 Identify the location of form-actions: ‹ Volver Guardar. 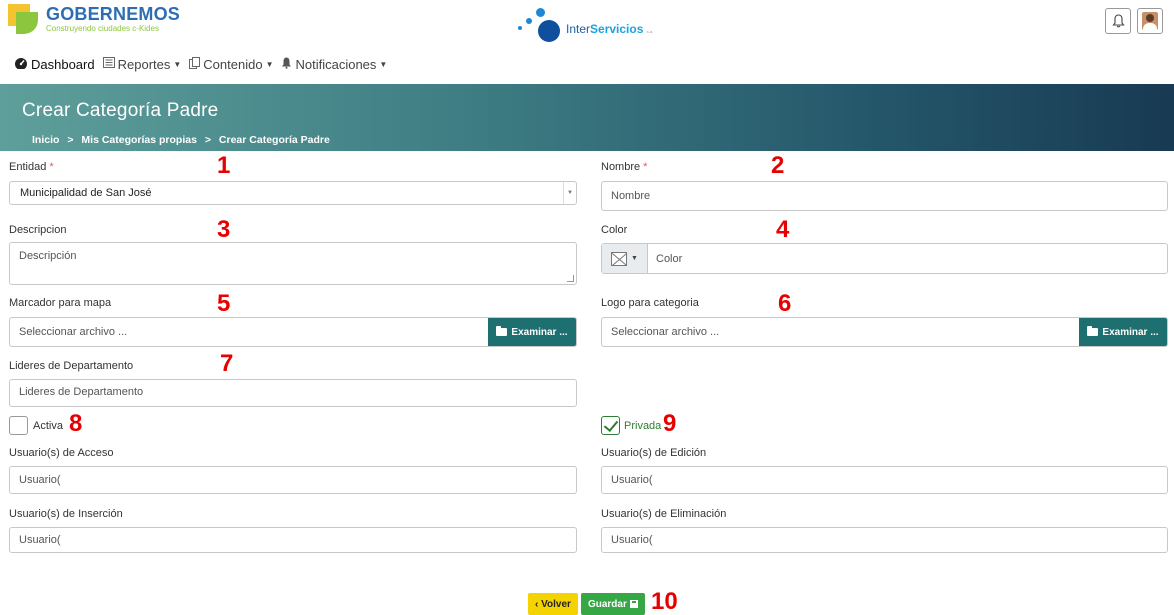
(586, 604).